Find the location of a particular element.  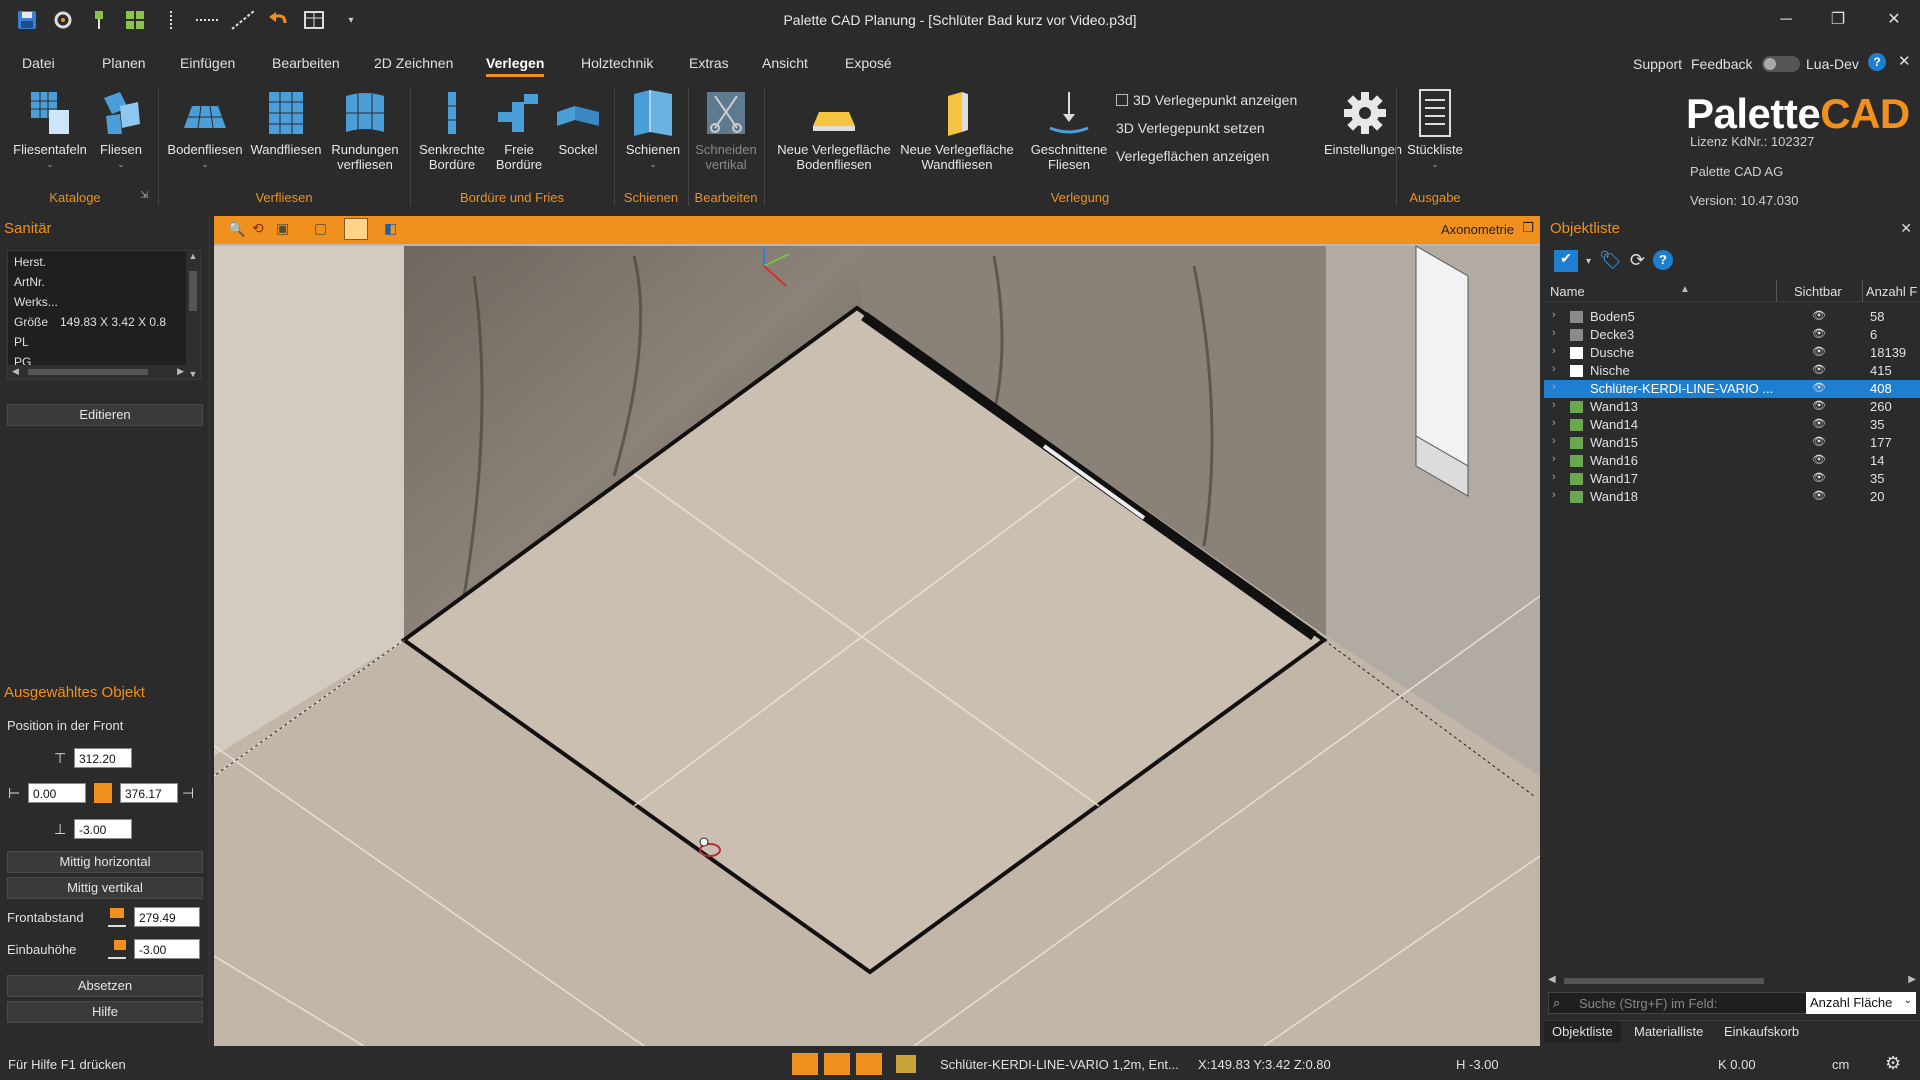

tab-einfuegen: Einfügen is located at coordinates (207, 63).